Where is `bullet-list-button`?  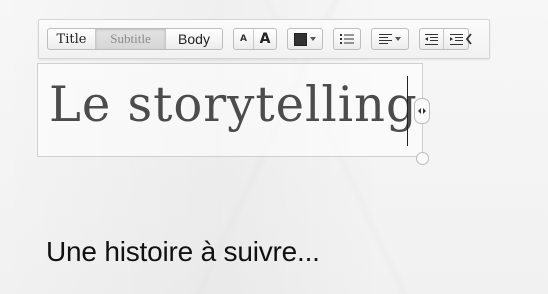
bullet-list-button is located at coordinates (347, 39).